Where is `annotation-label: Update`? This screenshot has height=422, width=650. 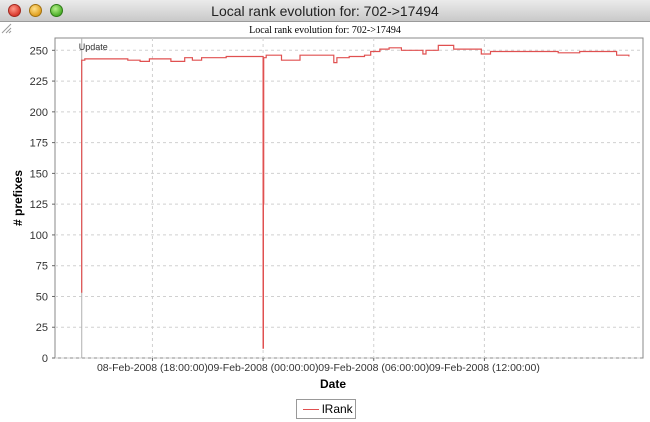
annotation-label: Update is located at coordinates (93, 47).